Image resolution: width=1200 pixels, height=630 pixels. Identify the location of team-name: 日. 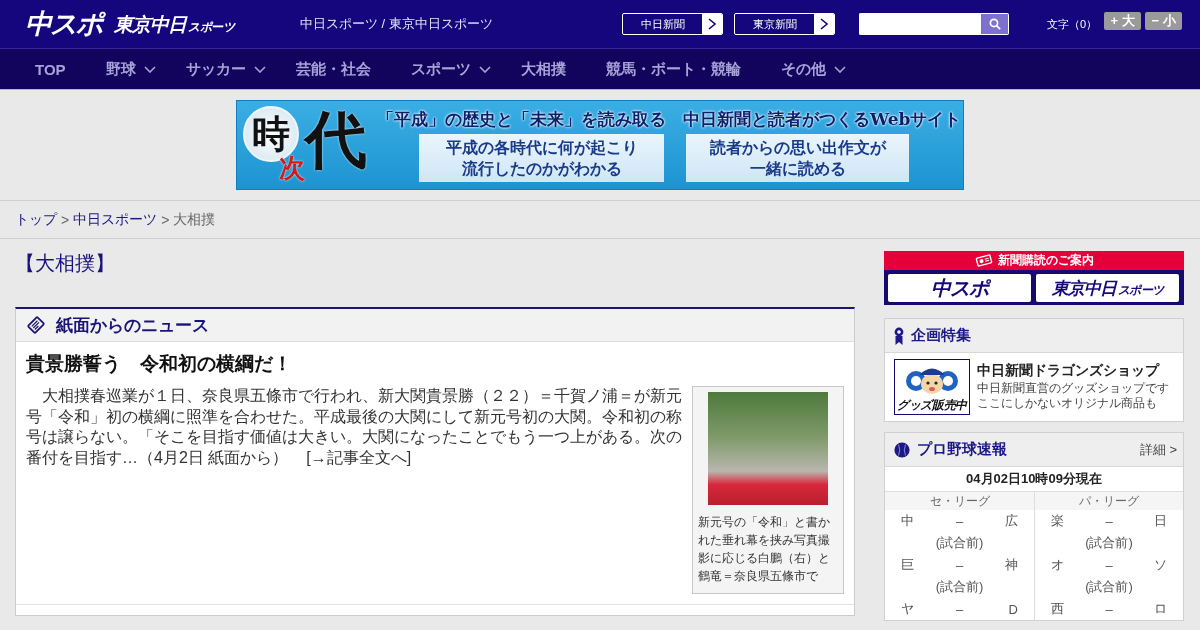
(1160, 521).